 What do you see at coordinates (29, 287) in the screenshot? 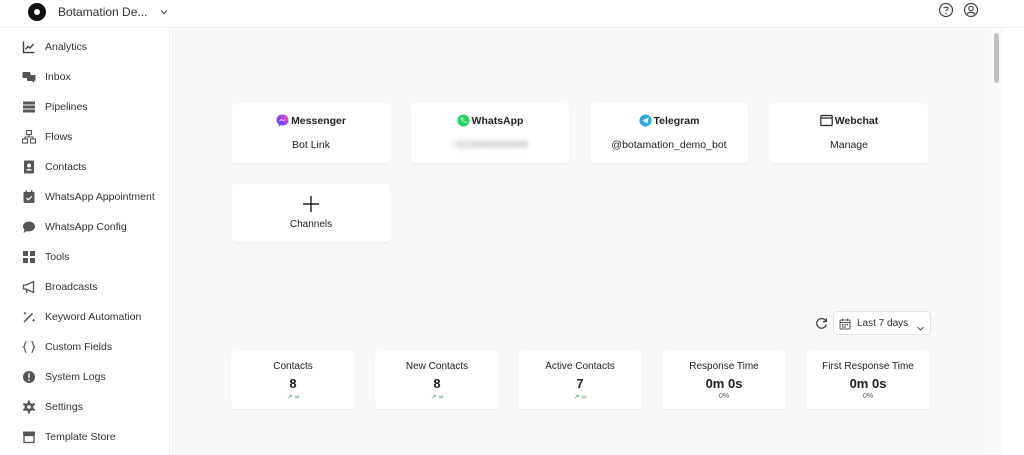
I see `megaphone-icon` at bounding box center [29, 287].